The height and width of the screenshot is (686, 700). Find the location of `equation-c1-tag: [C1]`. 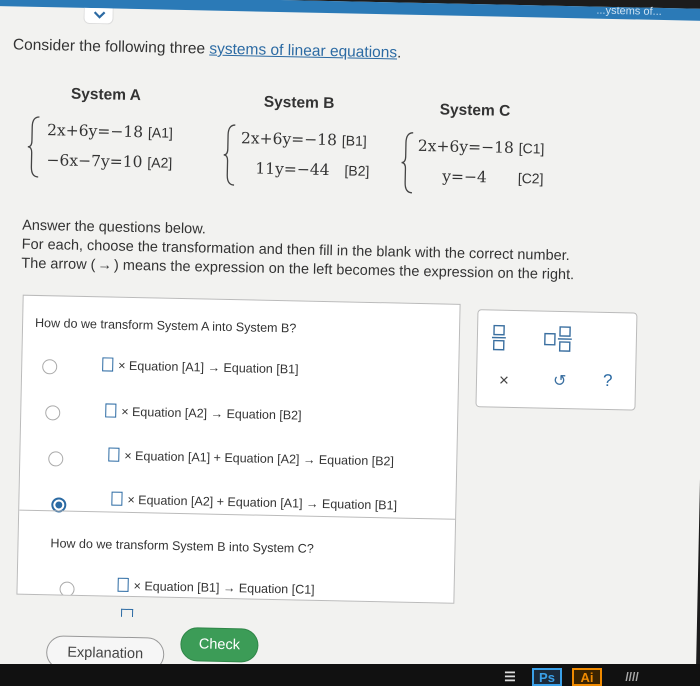

equation-c1-tag: [C1] is located at coordinates (531, 148).